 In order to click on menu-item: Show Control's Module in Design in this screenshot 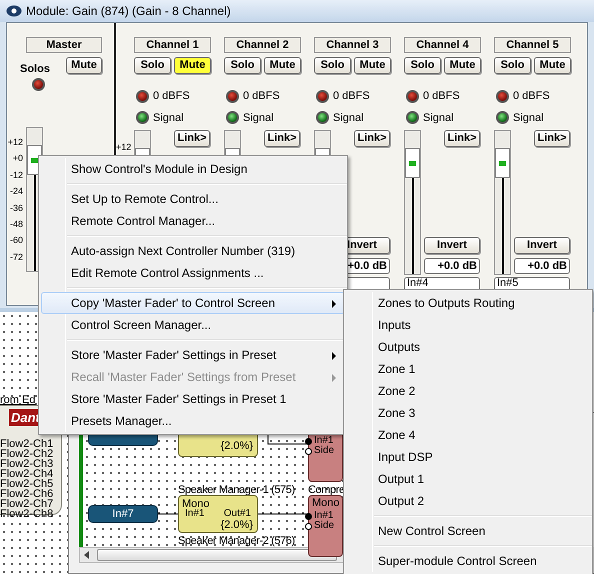, I will do `click(193, 169)`.